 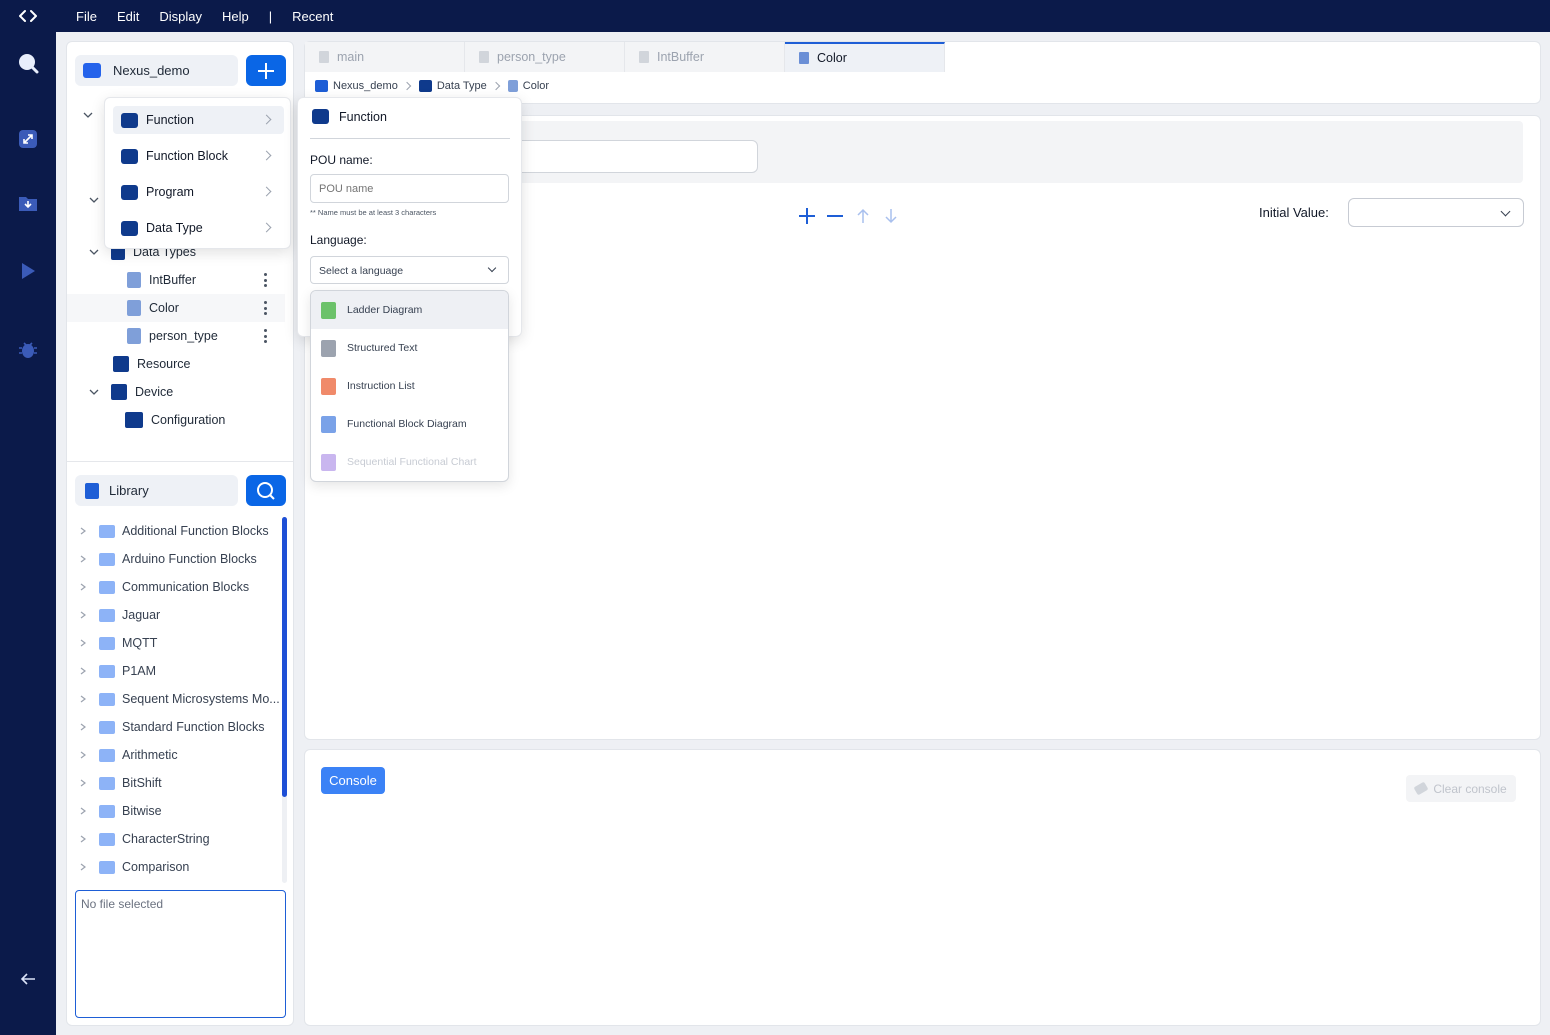 What do you see at coordinates (363, 116) in the screenshot?
I see `pou-form-title: Function` at bounding box center [363, 116].